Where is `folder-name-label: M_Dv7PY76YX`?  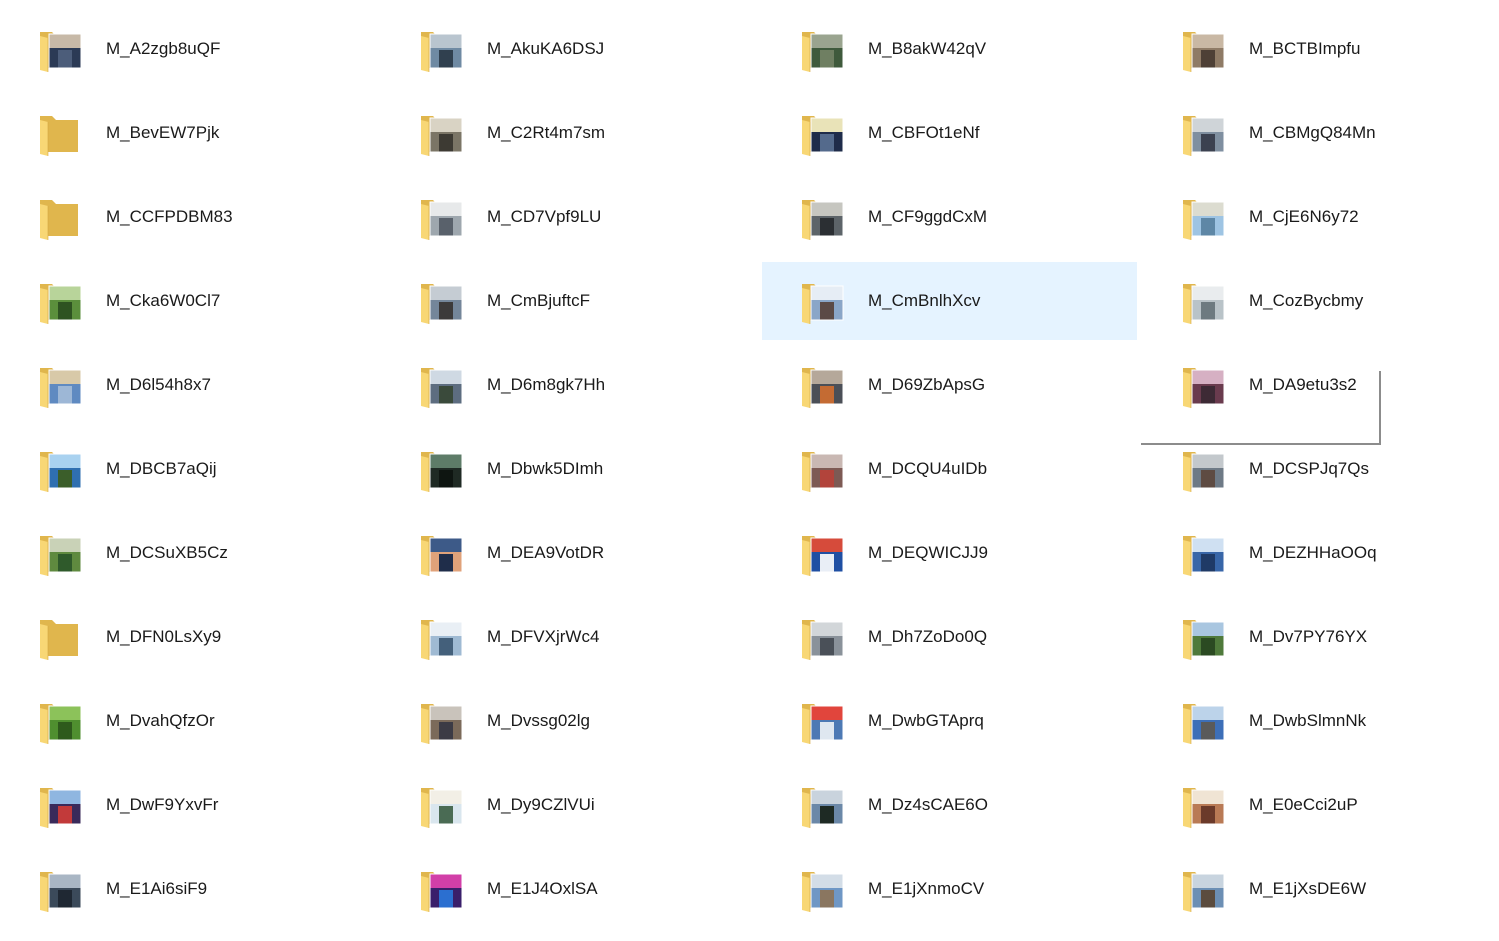
folder-name-label: M_Dv7PY76YX is located at coordinates (1308, 636).